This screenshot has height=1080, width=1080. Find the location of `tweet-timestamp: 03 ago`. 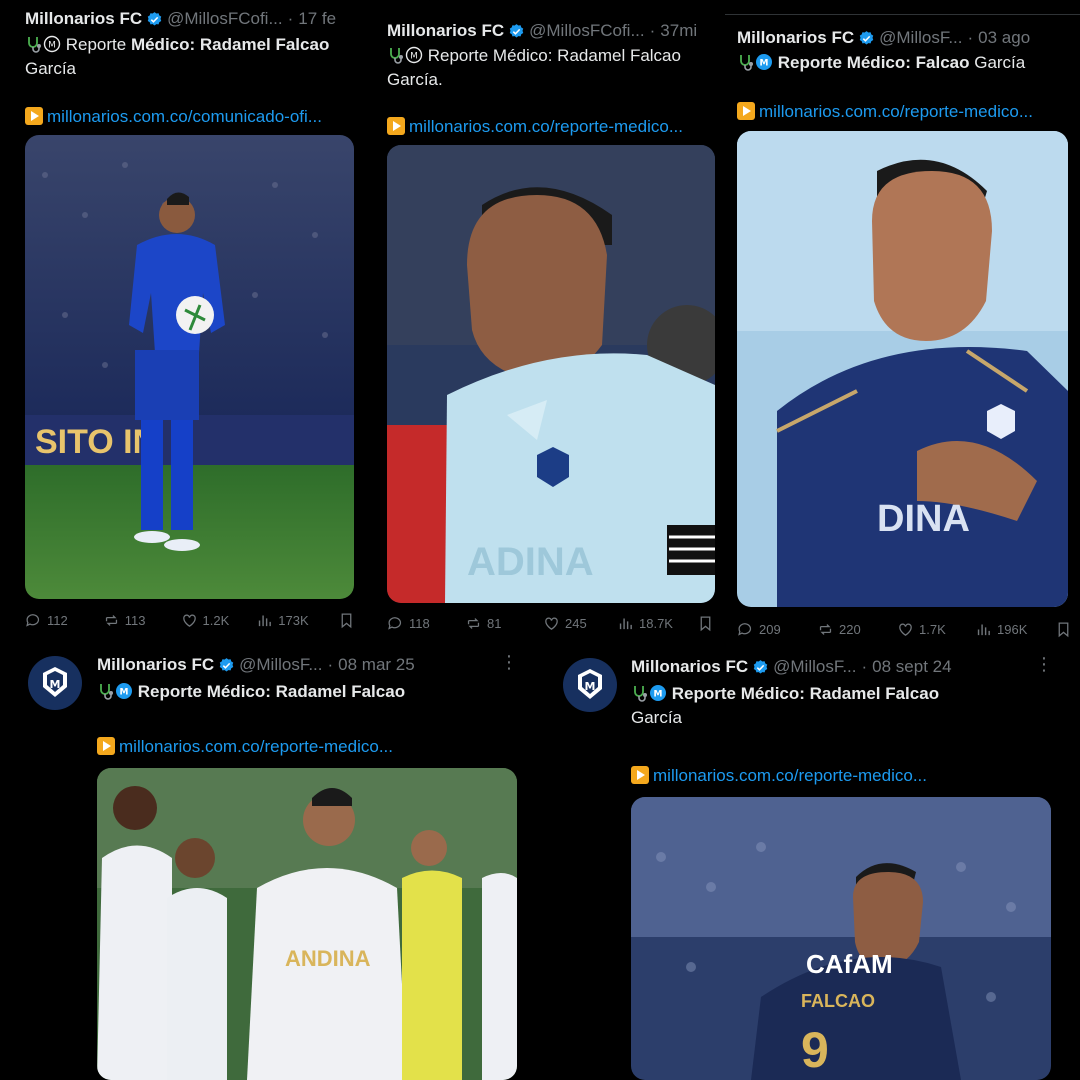

tweet-timestamp: 03 ago is located at coordinates (1004, 38).